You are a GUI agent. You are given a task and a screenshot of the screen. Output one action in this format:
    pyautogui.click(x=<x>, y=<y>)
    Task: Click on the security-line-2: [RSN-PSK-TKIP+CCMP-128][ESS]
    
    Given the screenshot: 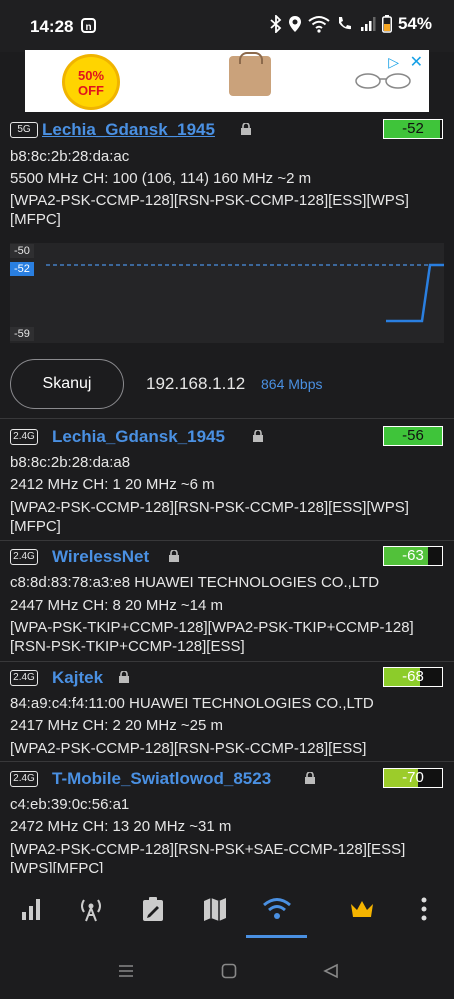 What is the action you would take?
    pyautogui.click(x=127, y=646)
    